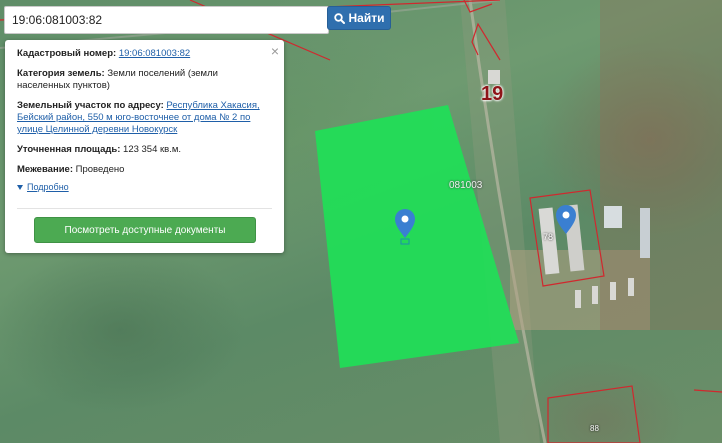 The image size is (722, 443). I want to click on view-documents-label: Посмотреть доступные документы, so click(145, 230).